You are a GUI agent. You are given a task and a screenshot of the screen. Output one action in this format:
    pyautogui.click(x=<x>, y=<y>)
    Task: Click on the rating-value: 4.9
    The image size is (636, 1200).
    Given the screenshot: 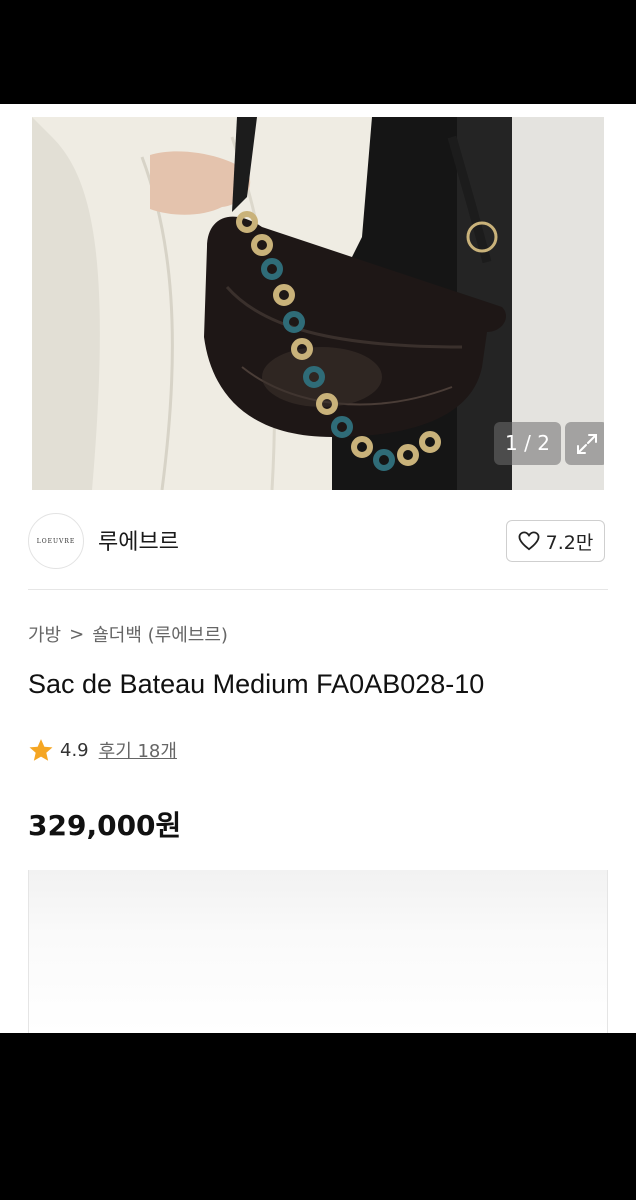 What is the action you would take?
    pyautogui.click(x=74, y=750)
    